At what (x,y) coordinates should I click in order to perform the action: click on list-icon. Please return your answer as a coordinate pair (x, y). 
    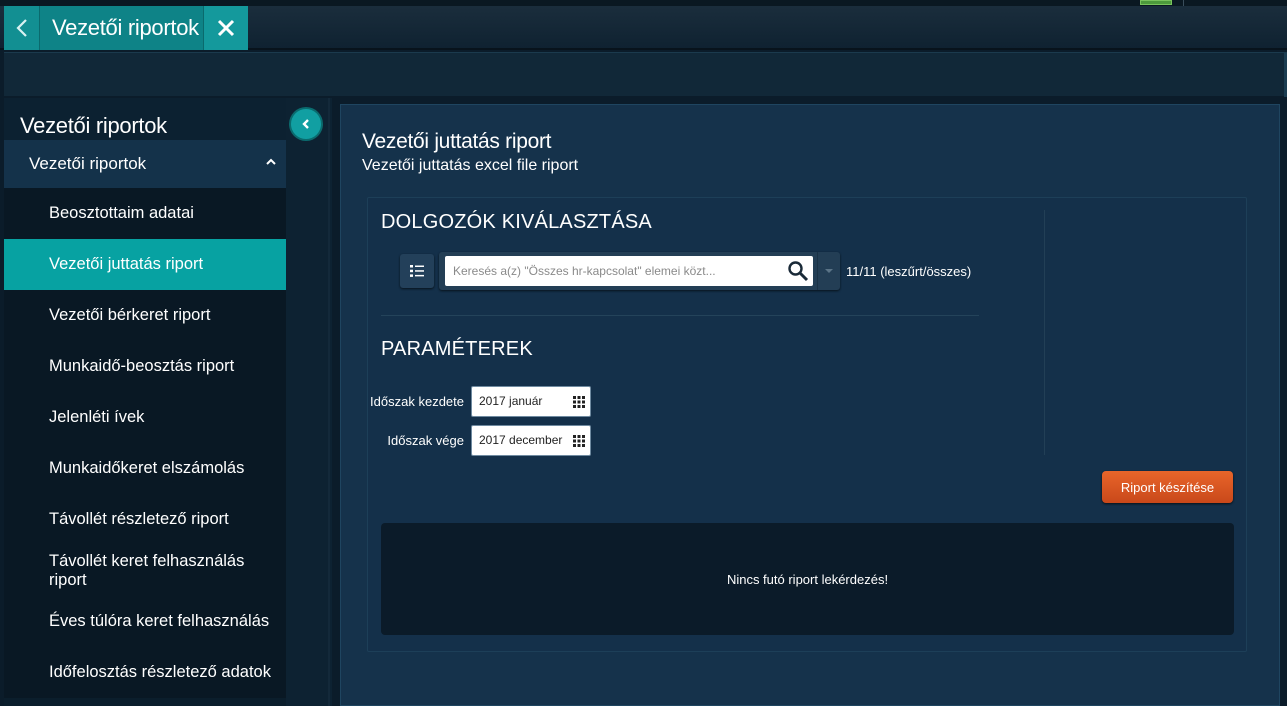
    Looking at the image, I should click on (417, 271).